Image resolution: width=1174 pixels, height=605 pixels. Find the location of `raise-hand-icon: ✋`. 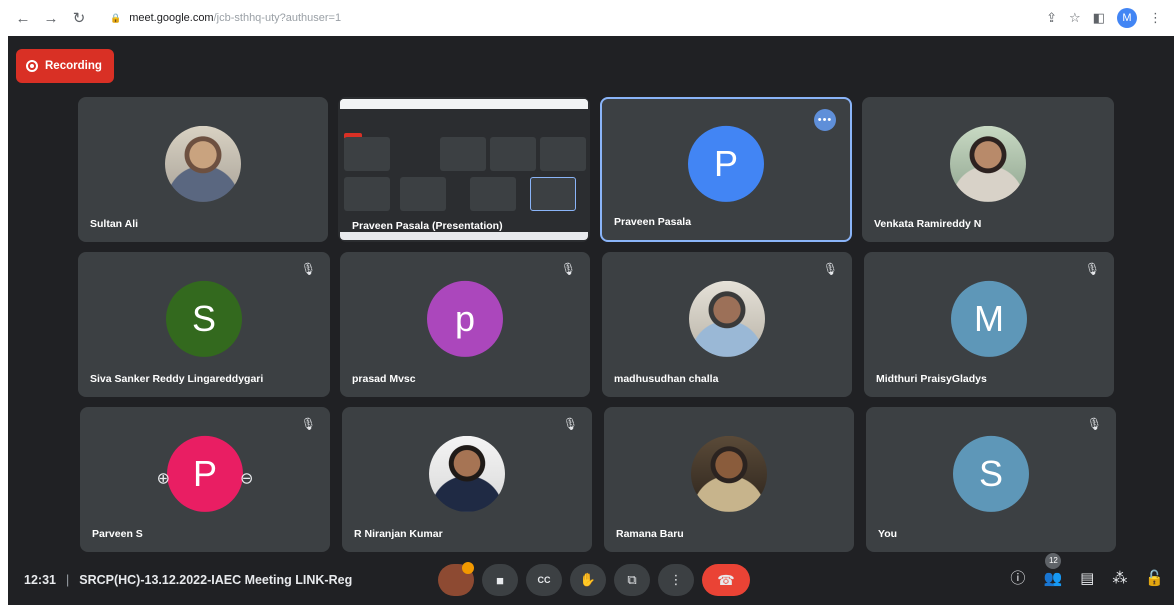

raise-hand-icon: ✋ is located at coordinates (588, 580).